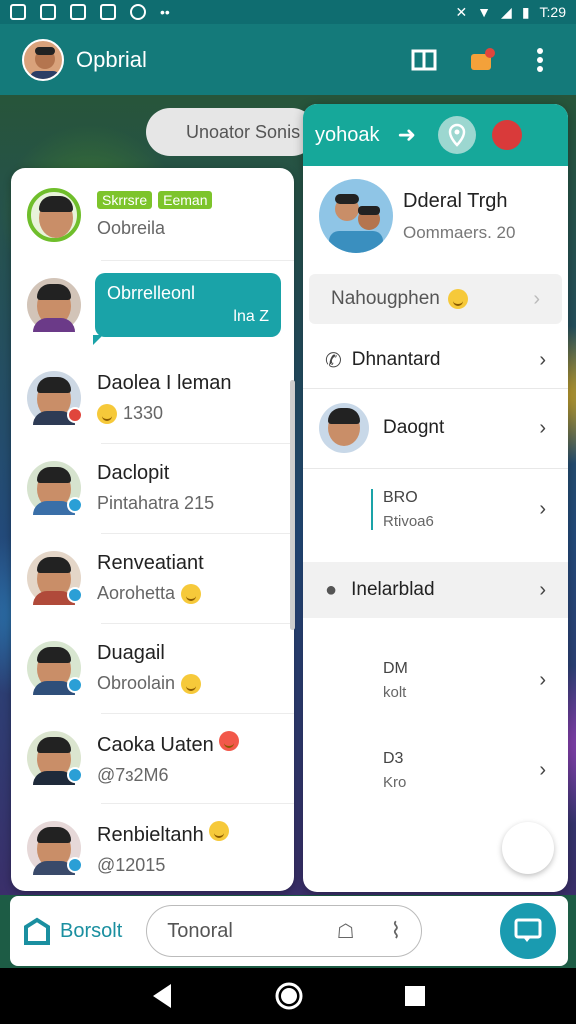 Image resolution: width=576 pixels, height=1024 pixels. Describe the element at coordinates (396, 359) in the screenshot. I see `phone-label: Dhnantard` at that location.